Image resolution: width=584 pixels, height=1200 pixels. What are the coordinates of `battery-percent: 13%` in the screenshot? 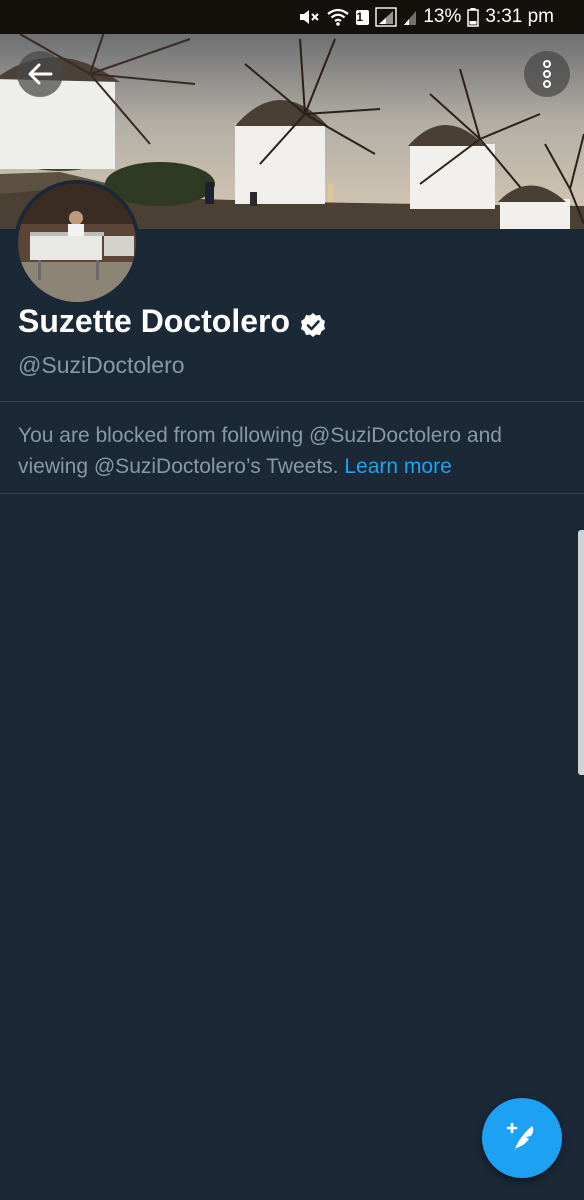 It's located at (442, 16).